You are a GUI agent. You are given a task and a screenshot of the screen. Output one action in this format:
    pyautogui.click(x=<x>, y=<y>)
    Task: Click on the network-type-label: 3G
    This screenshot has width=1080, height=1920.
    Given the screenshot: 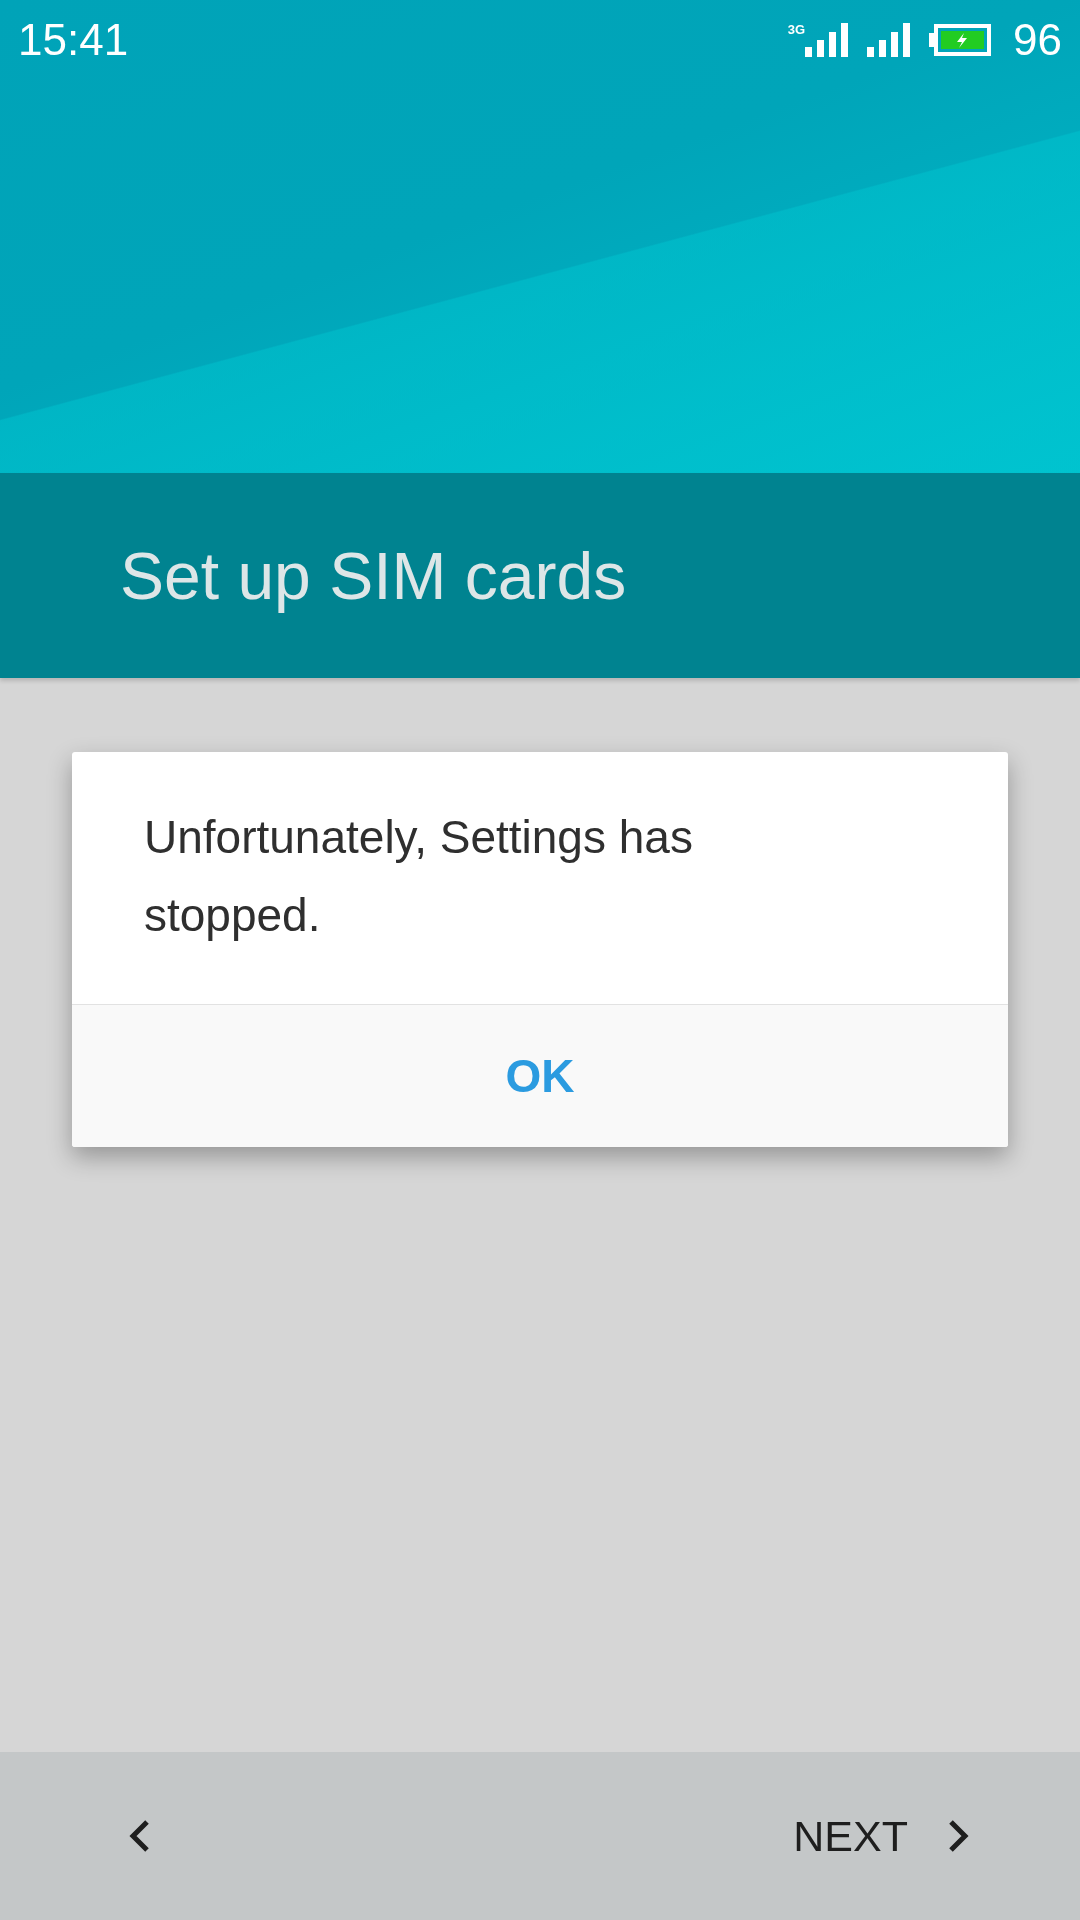 What is the action you would take?
    pyautogui.click(x=796, y=29)
    